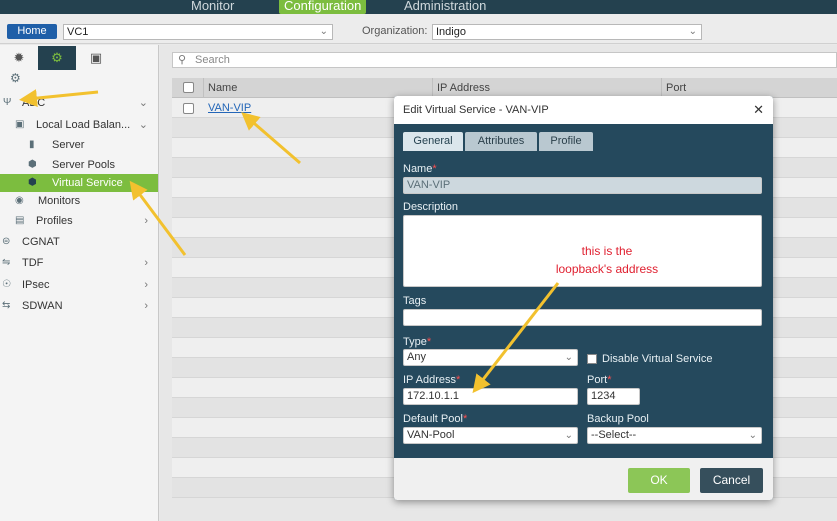  What do you see at coordinates (32, 31) in the screenshot?
I see `home-button: Home` at bounding box center [32, 31].